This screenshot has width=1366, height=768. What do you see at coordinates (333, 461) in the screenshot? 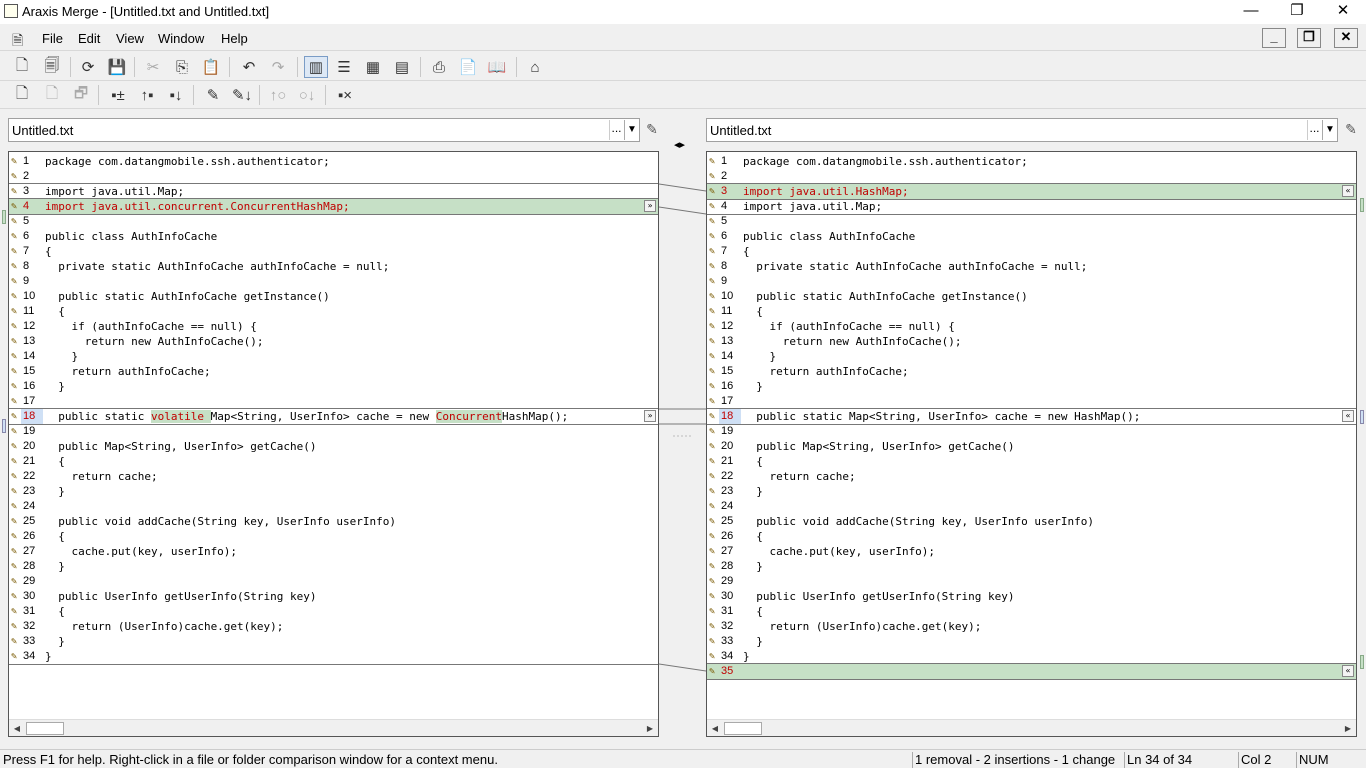
I see `left-code-line: ✎ 21 {` at bounding box center [333, 461].